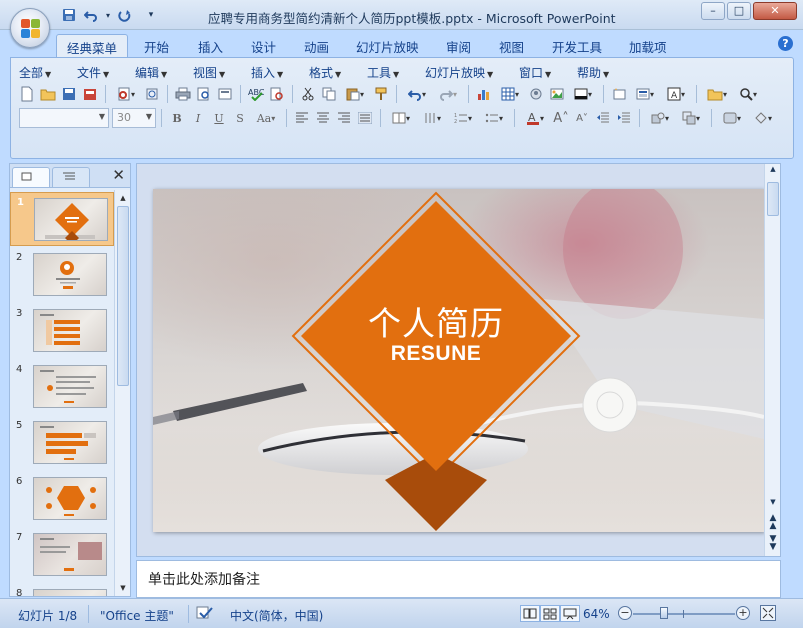 The height and width of the screenshot is (628, 803). Describe the element at coordinates (484, 94) in the screenshot. I see `insert-chart-icon` at that location.